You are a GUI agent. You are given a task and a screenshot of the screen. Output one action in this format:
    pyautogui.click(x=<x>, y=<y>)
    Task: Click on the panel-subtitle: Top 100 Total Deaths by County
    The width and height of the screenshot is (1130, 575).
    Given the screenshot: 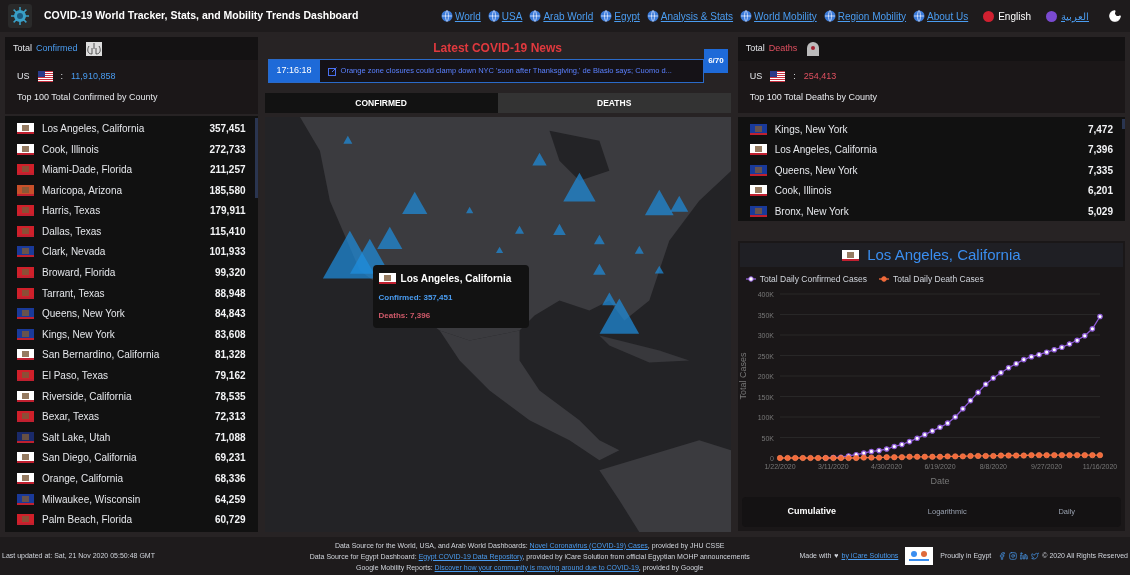 What is the action you would take?
    pyautogui.click(x=814, y=97)
    